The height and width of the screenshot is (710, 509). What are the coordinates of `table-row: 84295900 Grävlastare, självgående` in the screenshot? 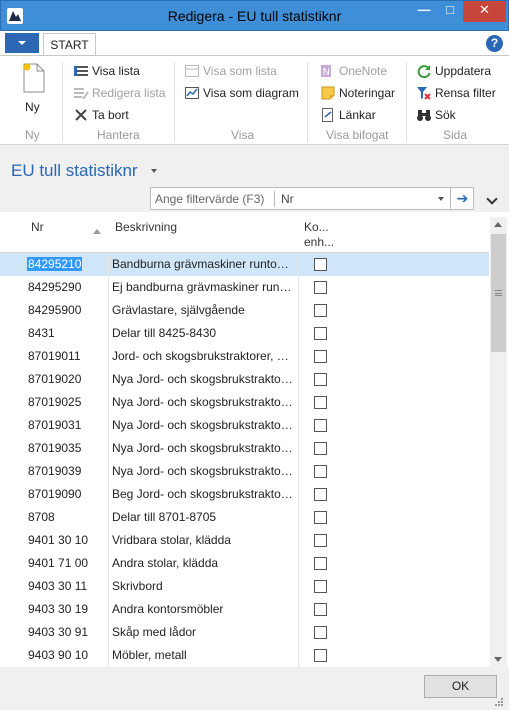 It's located at (244, 310).